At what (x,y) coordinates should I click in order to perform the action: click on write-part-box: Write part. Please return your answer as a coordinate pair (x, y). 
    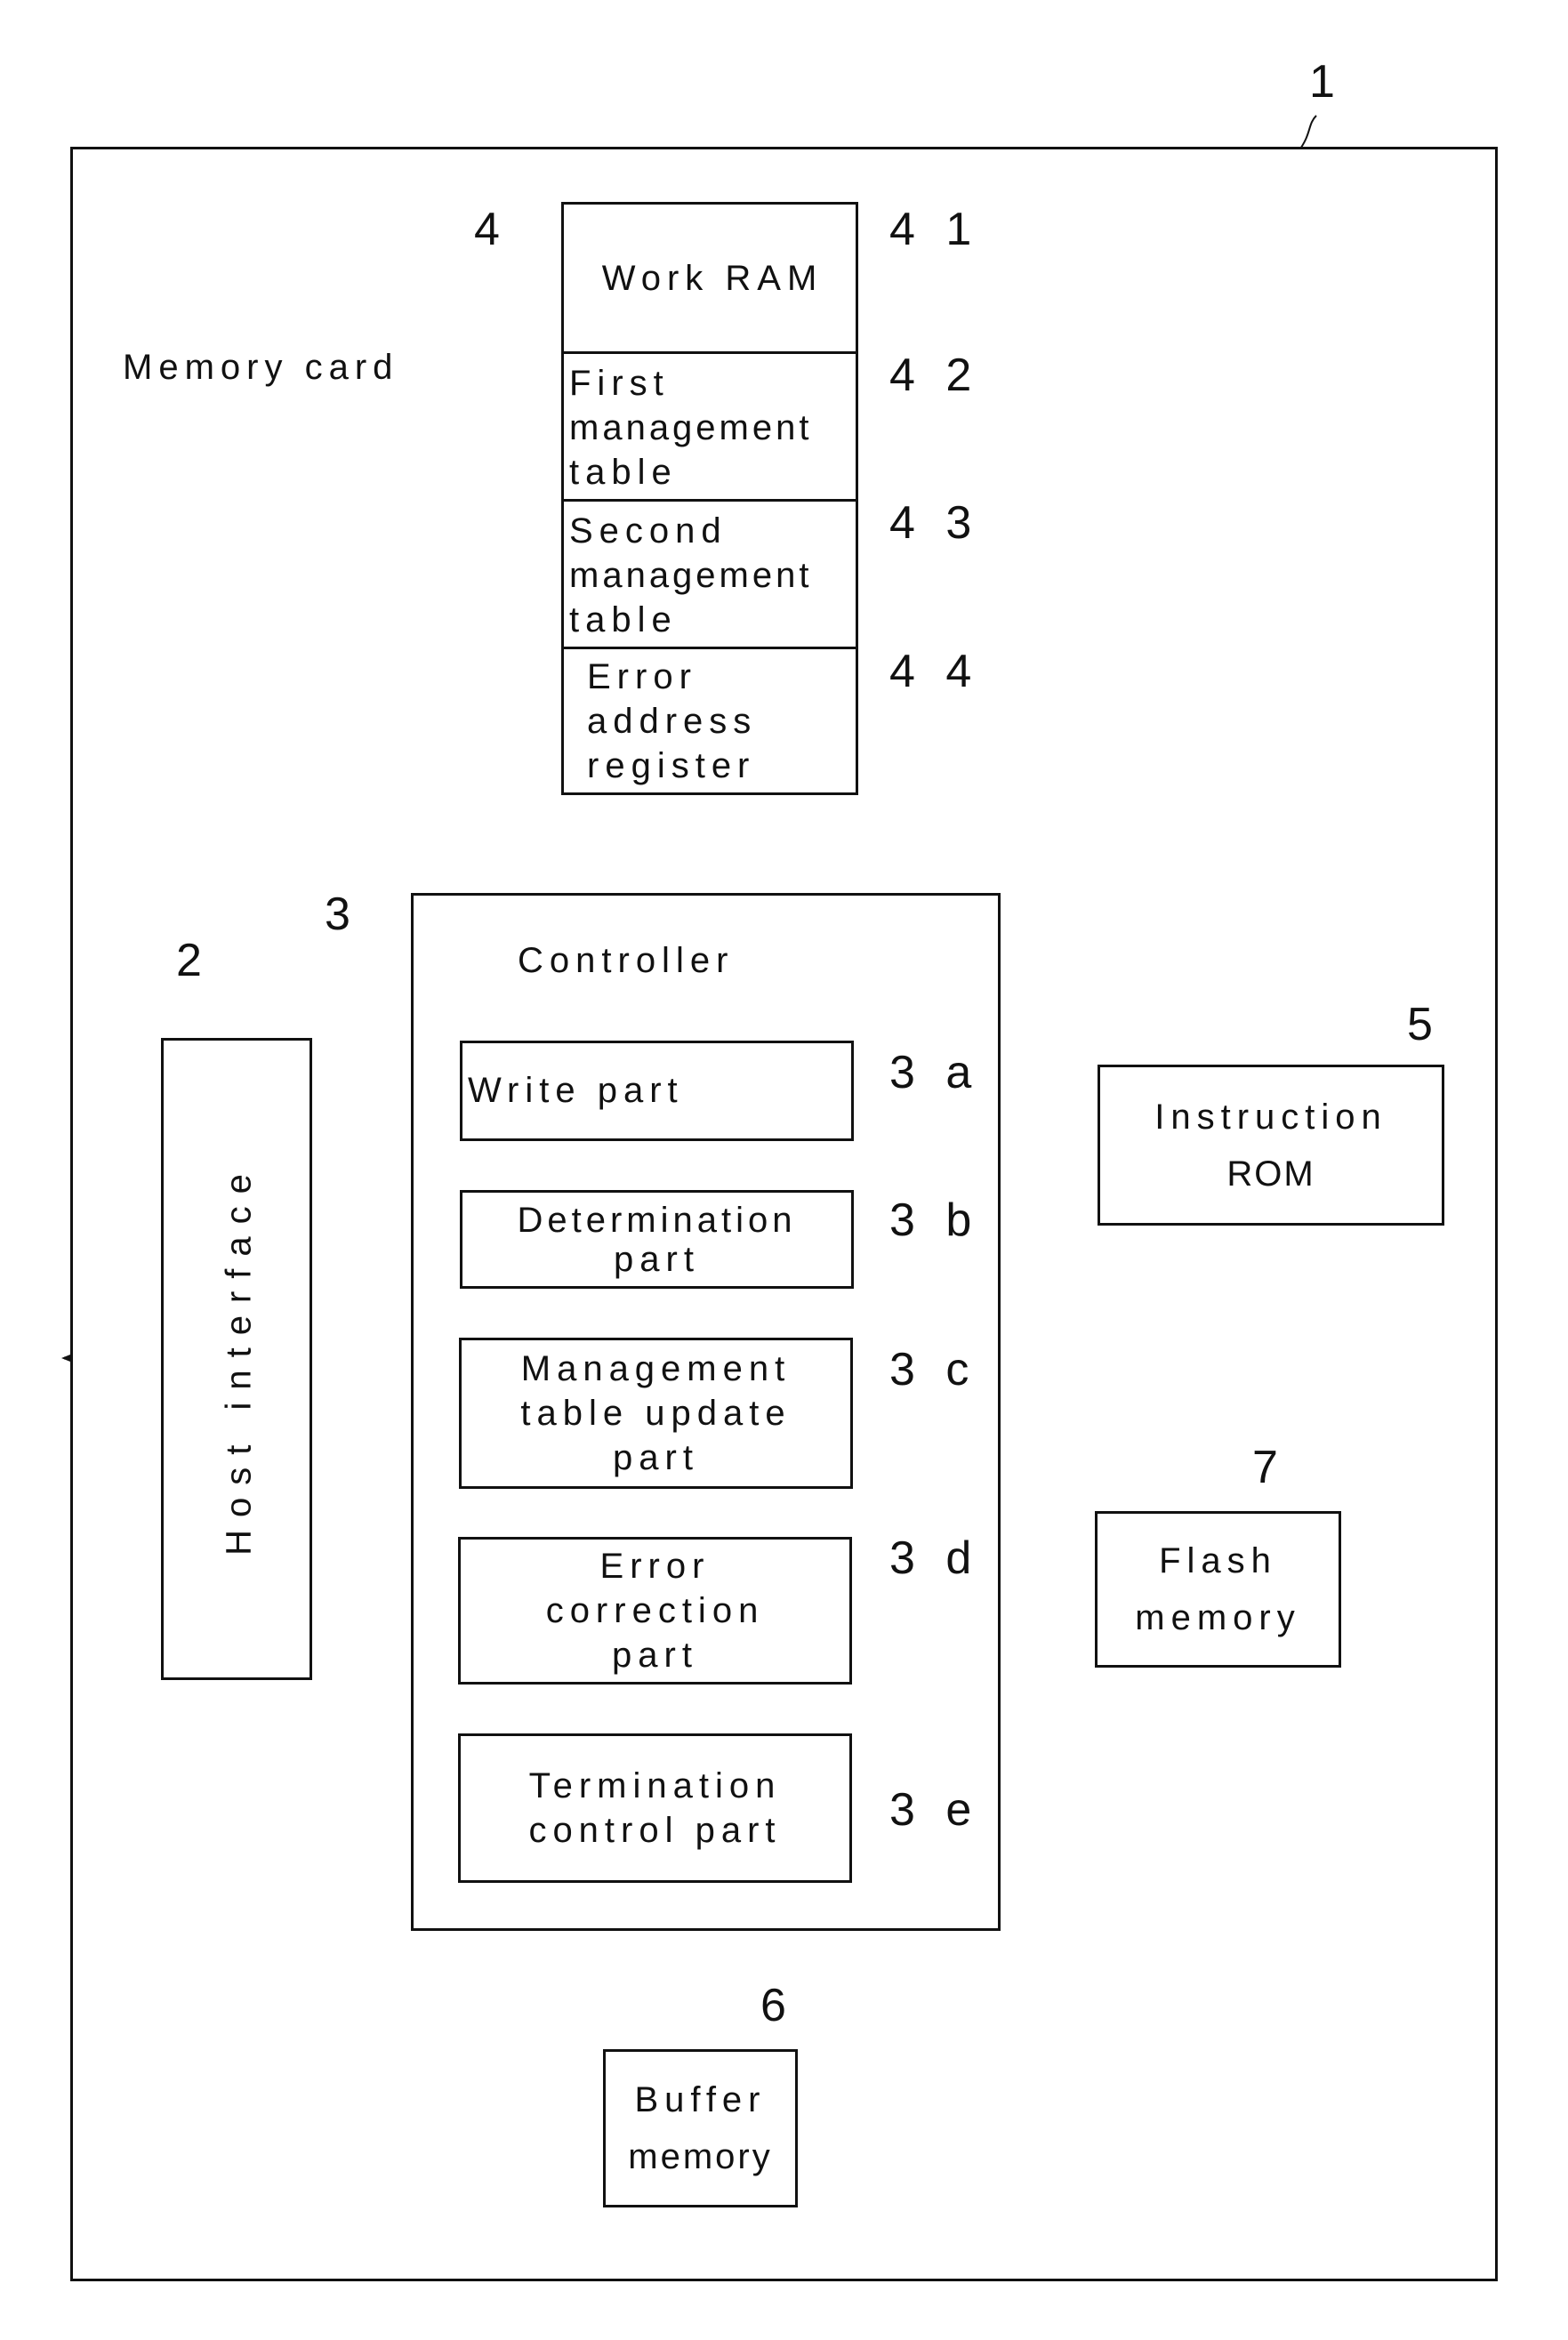
    Looking at the image, I should click on (657, 1091).